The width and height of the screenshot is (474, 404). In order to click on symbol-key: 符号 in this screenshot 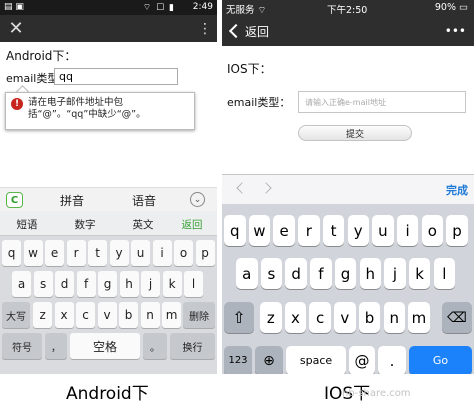, I will do `click(22, 346)`.